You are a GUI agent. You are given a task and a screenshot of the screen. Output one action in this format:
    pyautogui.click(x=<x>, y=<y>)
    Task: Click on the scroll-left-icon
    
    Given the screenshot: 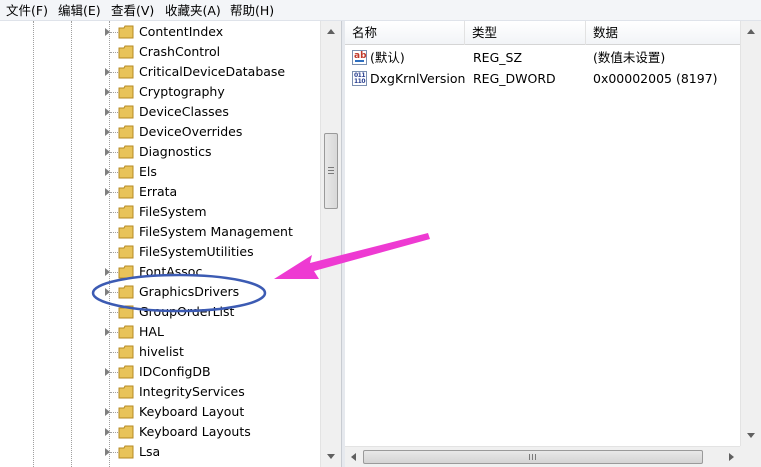 What is the action you would take?
    pyautogui.click(x=353, y=457)
    